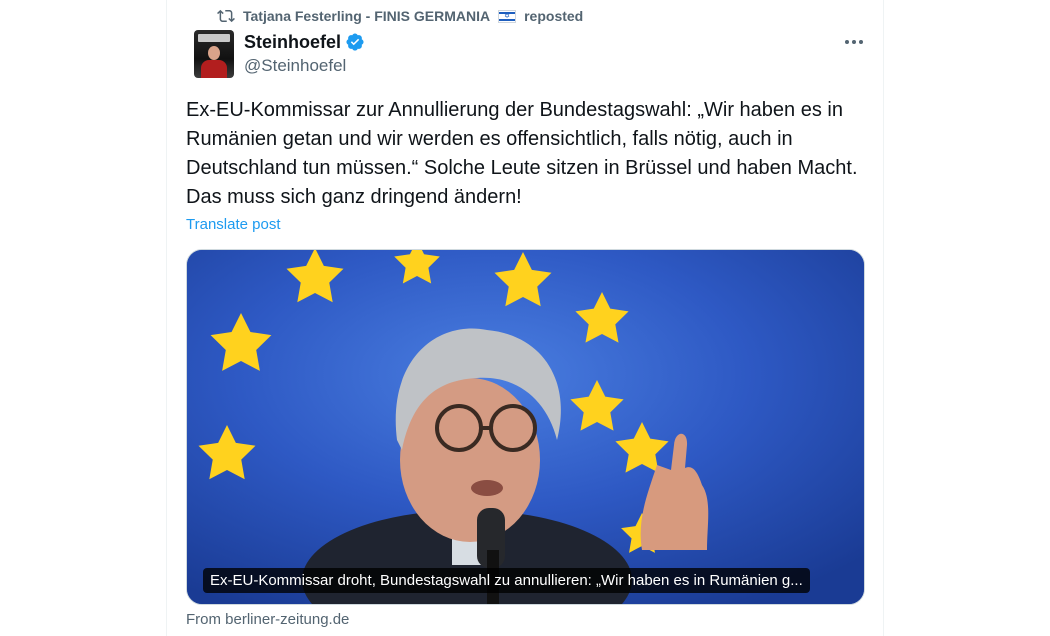 This screenshot has width=1050, height=636. I want to click on author-handle: @Steinhoefel, so click(304, 66).